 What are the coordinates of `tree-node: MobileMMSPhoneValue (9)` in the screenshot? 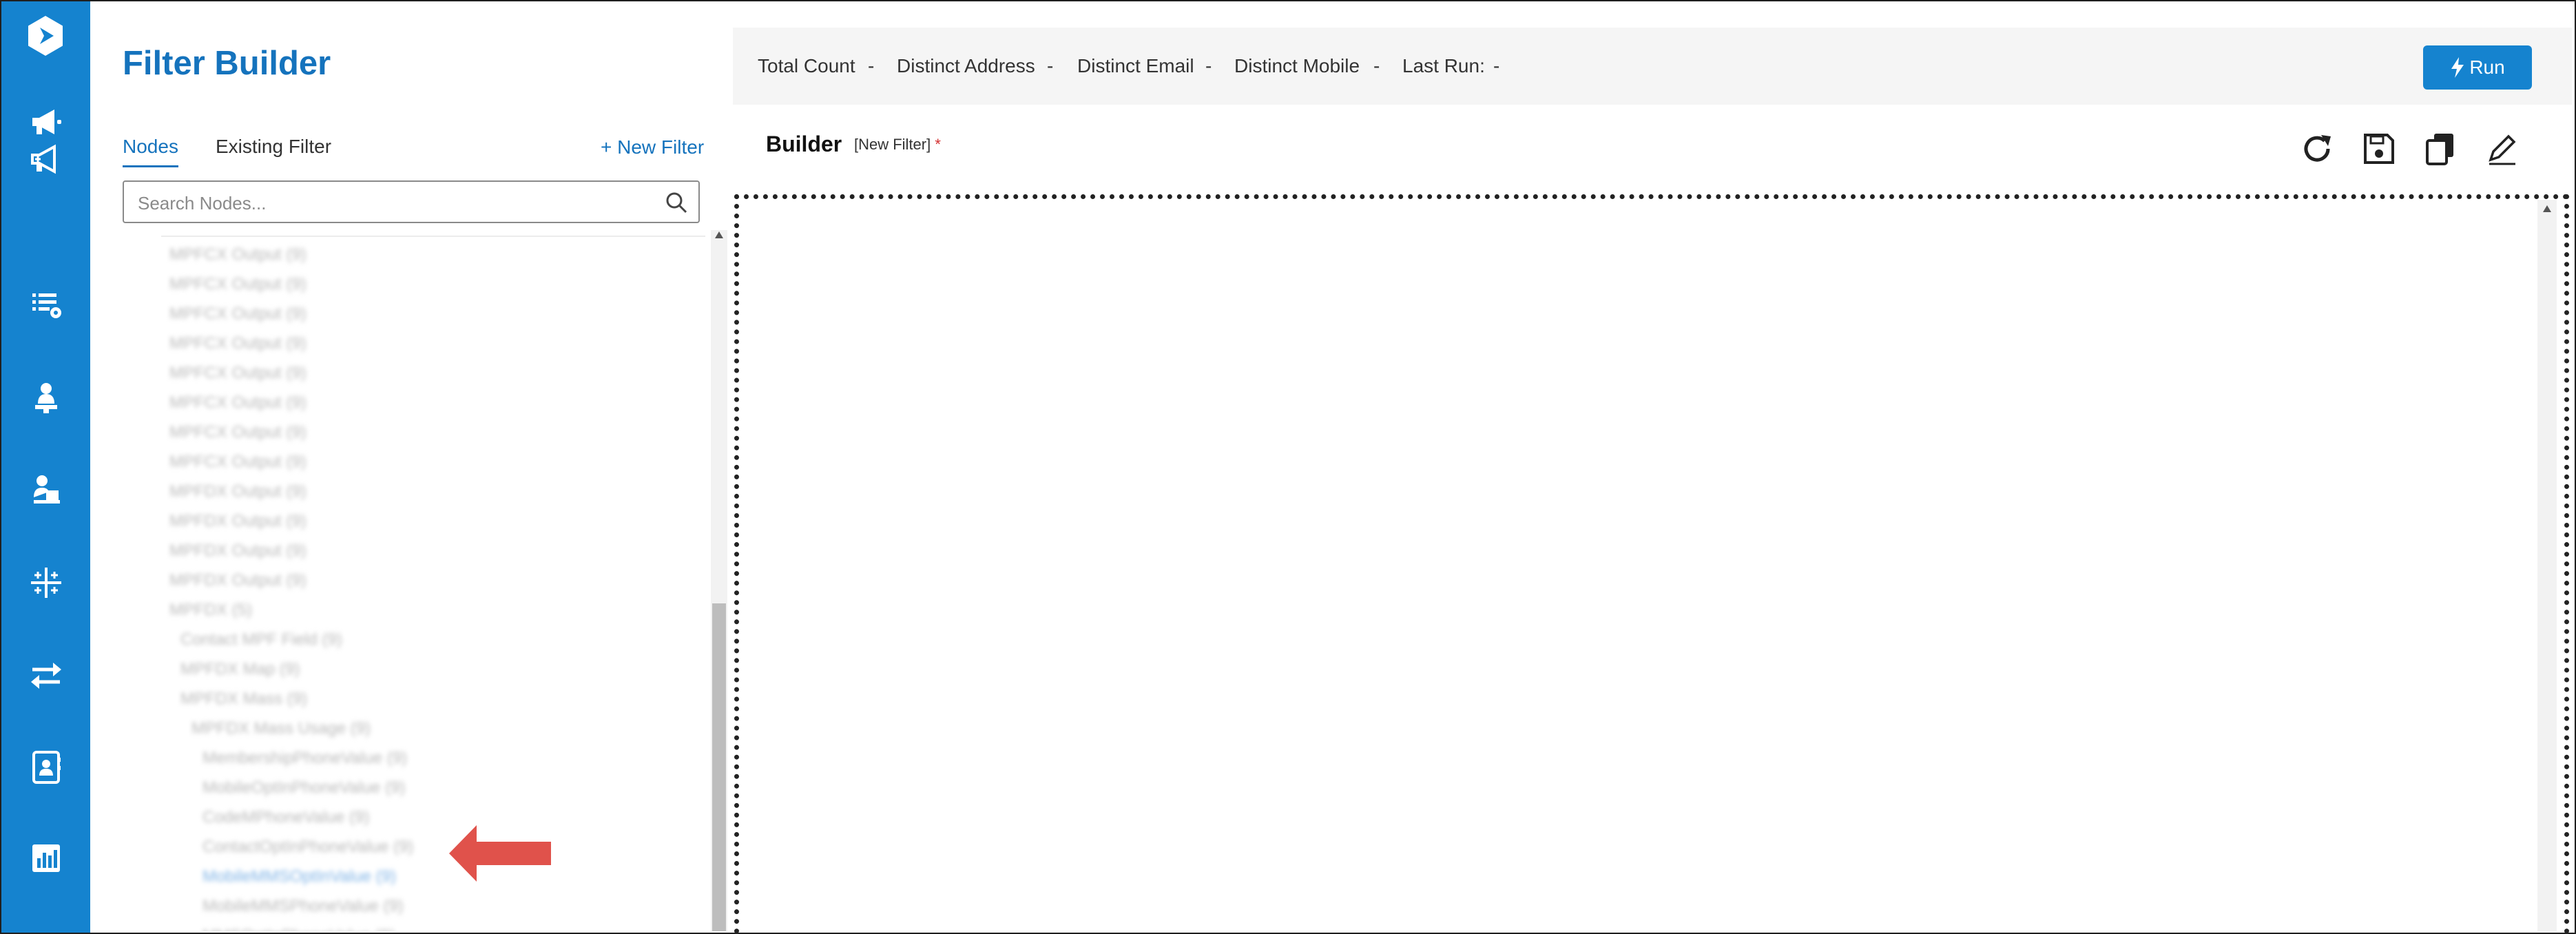 It's located at (303, 908).